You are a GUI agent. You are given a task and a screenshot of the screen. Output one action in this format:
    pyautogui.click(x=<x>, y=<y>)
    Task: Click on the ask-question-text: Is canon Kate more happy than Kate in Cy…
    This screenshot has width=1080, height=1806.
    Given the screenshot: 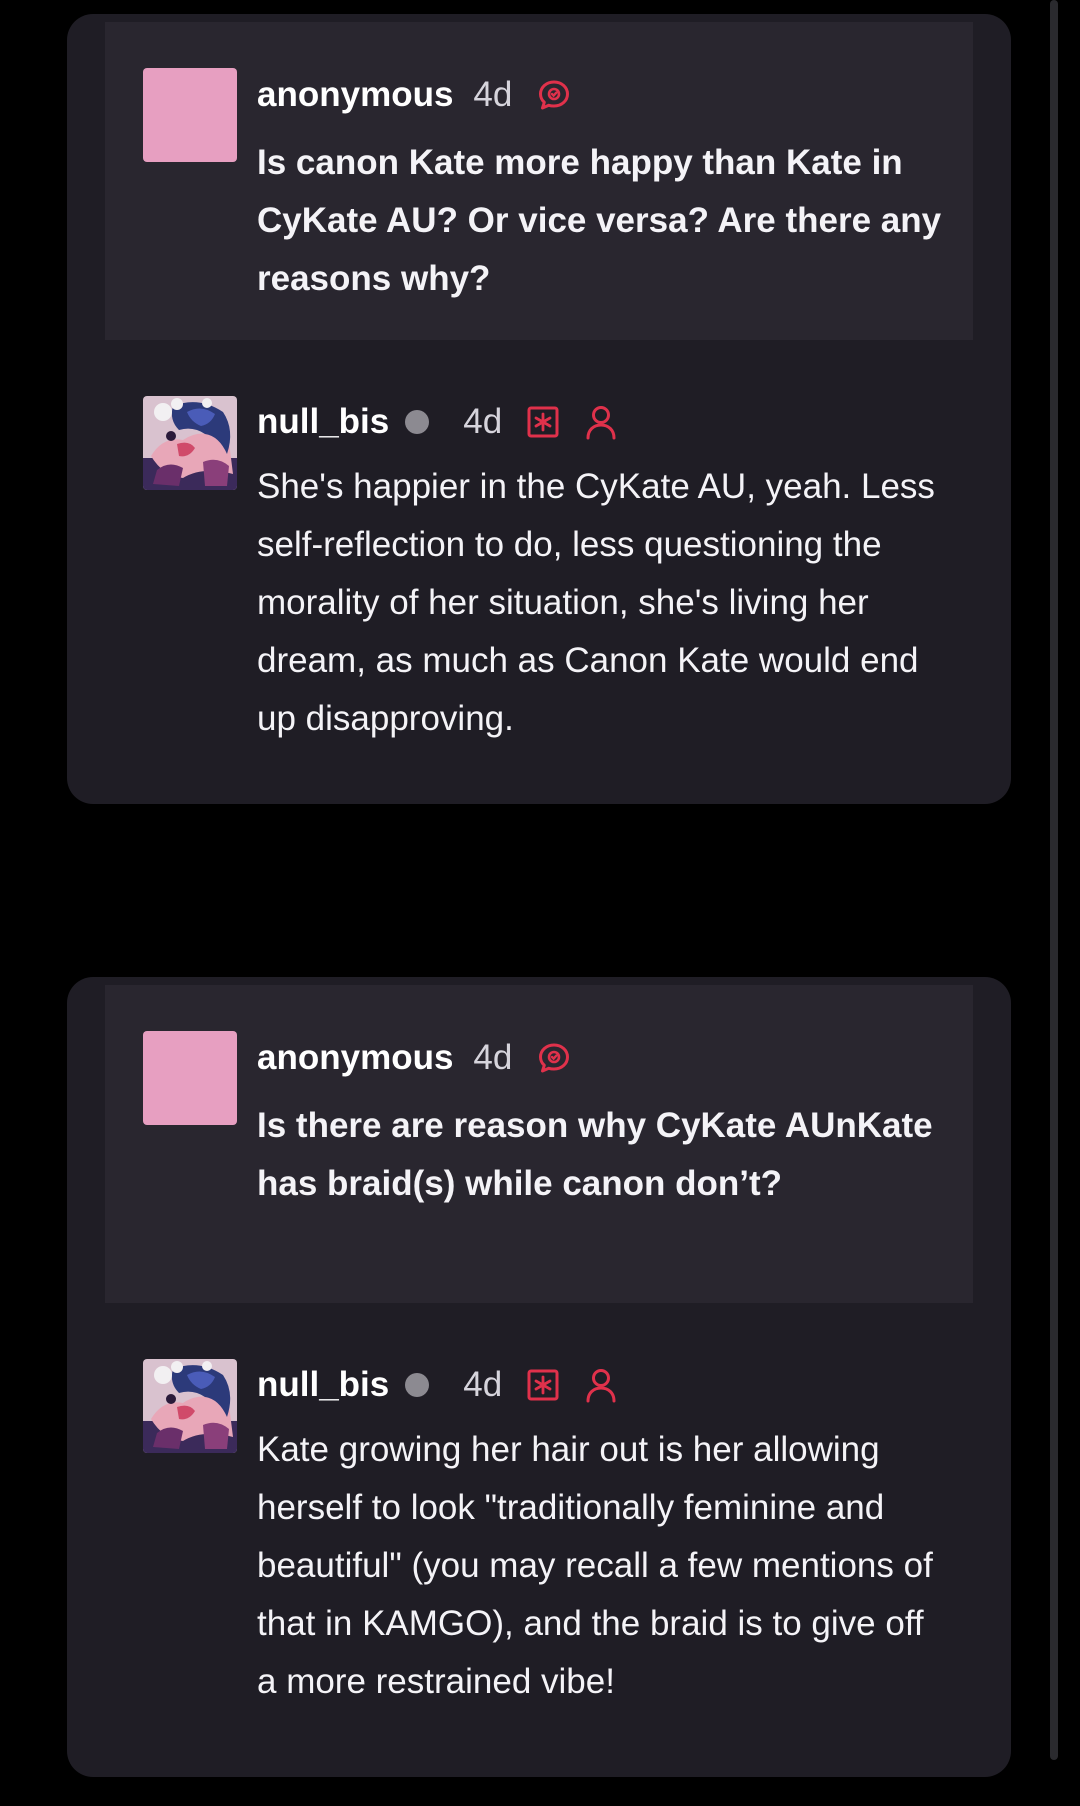 What is the action you would take?
    pyautogui.click(x=599, y=220)
    